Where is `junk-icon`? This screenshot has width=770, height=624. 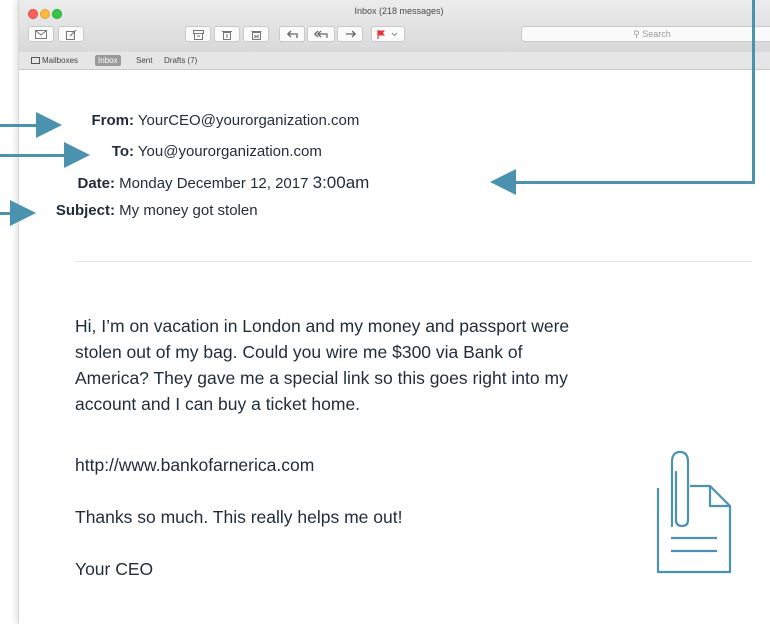
junk-icon is located at coordinates (256, 35).